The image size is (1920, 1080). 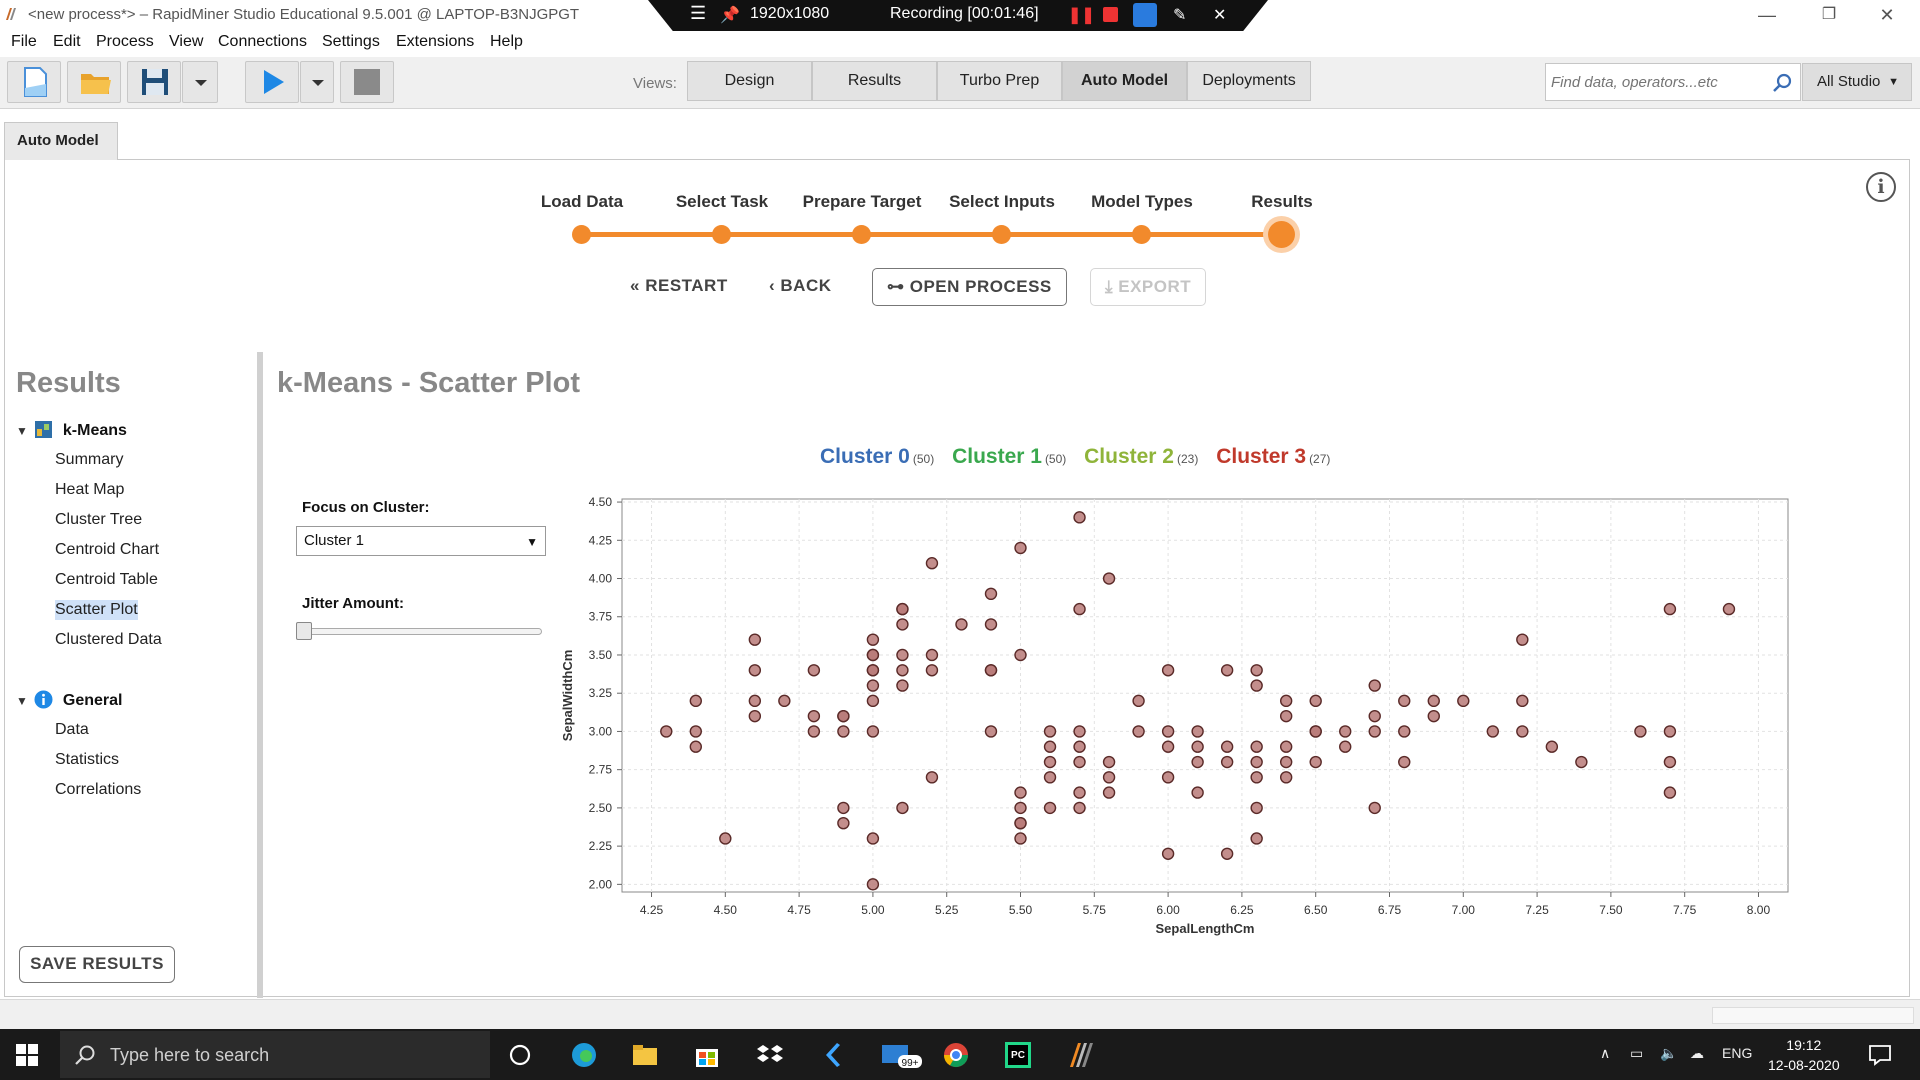 What do you see at coordinates (1668, 1053) in the screenshot?
I see `volume-icon: 🔈` at bounding box center [1668, 1053].